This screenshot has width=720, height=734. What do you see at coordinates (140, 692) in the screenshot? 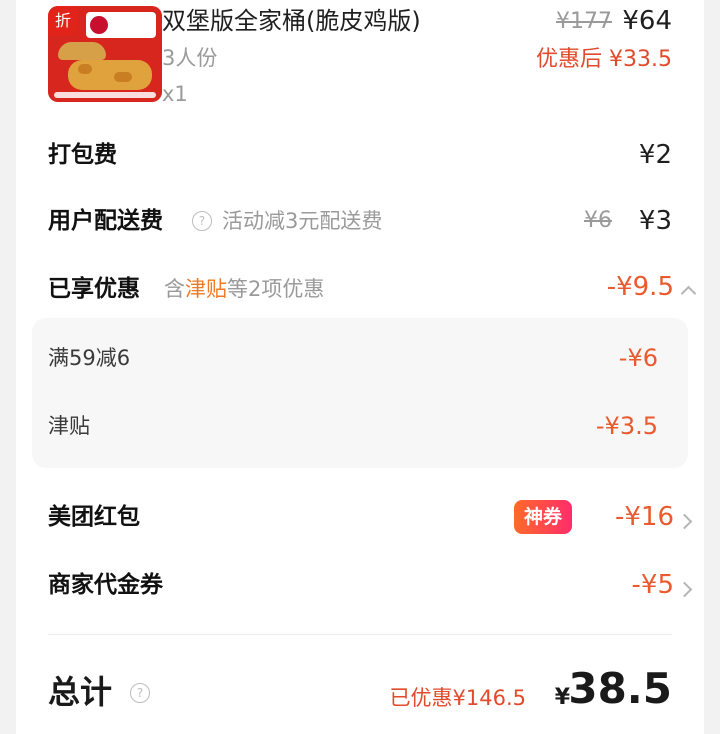
I see `total-help-icon: ?` at bounding box center [140, 692].